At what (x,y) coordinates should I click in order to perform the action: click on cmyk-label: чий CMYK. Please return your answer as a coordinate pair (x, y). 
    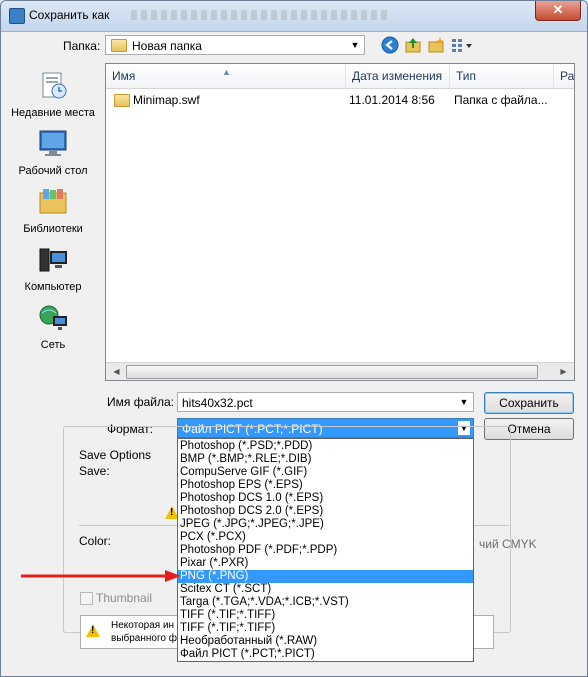
    Looking at the image, I should click on (508, 544).